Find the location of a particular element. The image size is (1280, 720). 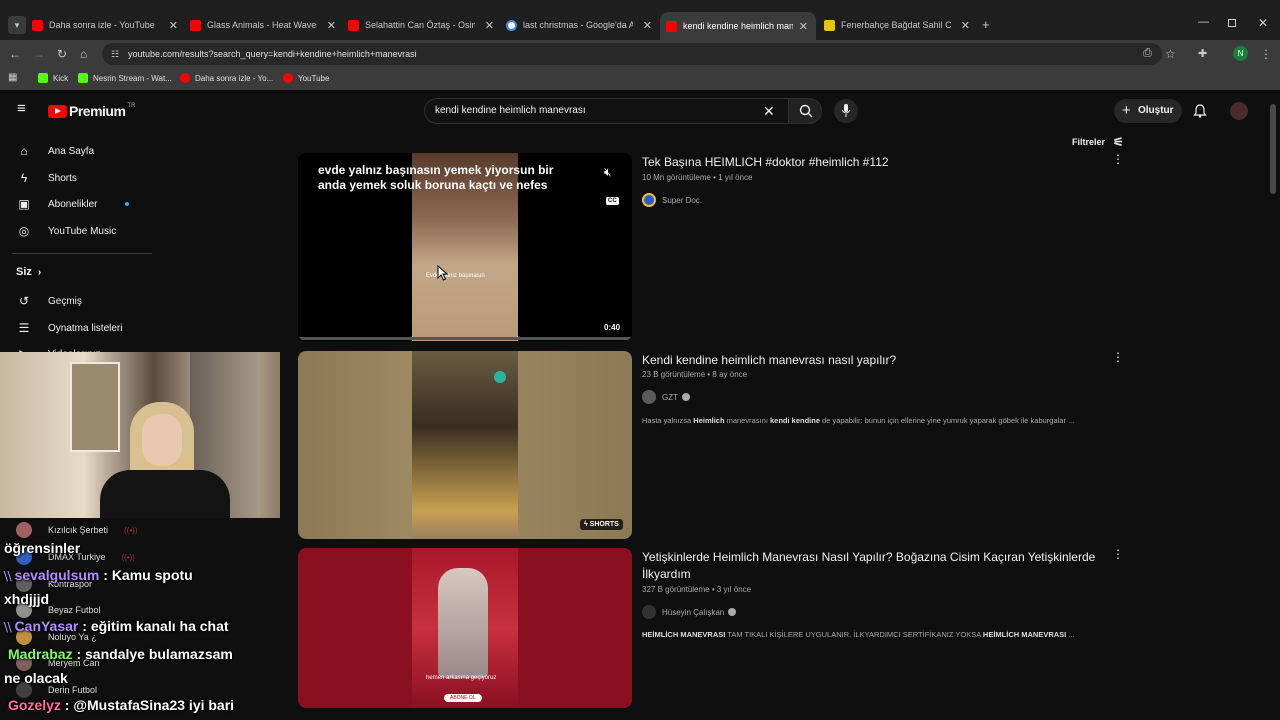

new-tab-icon: + is located at coordinates (986, 24).